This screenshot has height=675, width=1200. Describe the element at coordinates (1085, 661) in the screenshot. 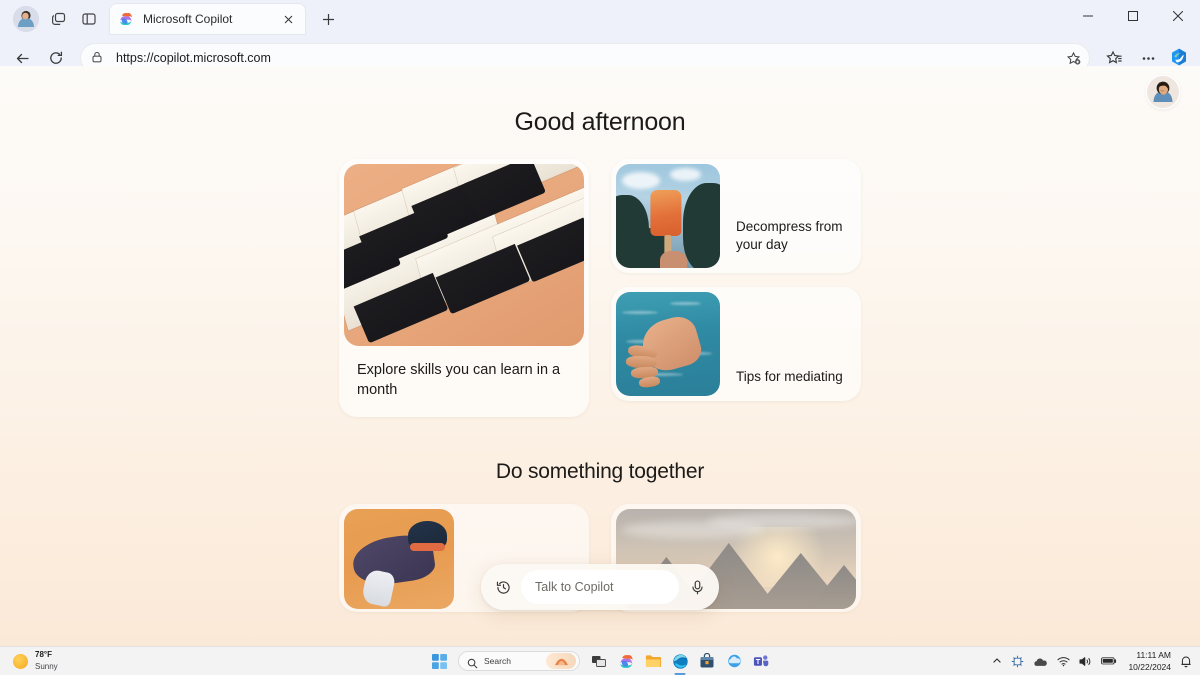

I see `volume-icon` at that location.